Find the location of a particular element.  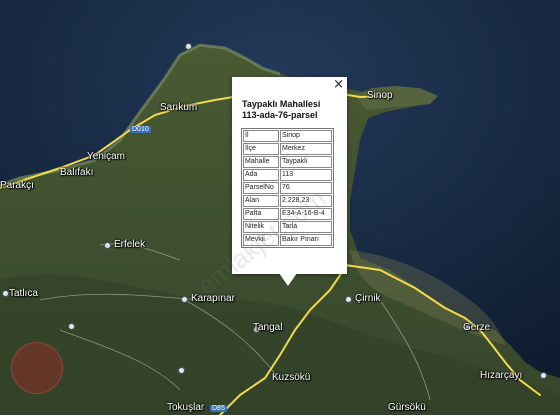

table-row: Mevkii Bakır Pınarı is located at coordinates (287, 240).